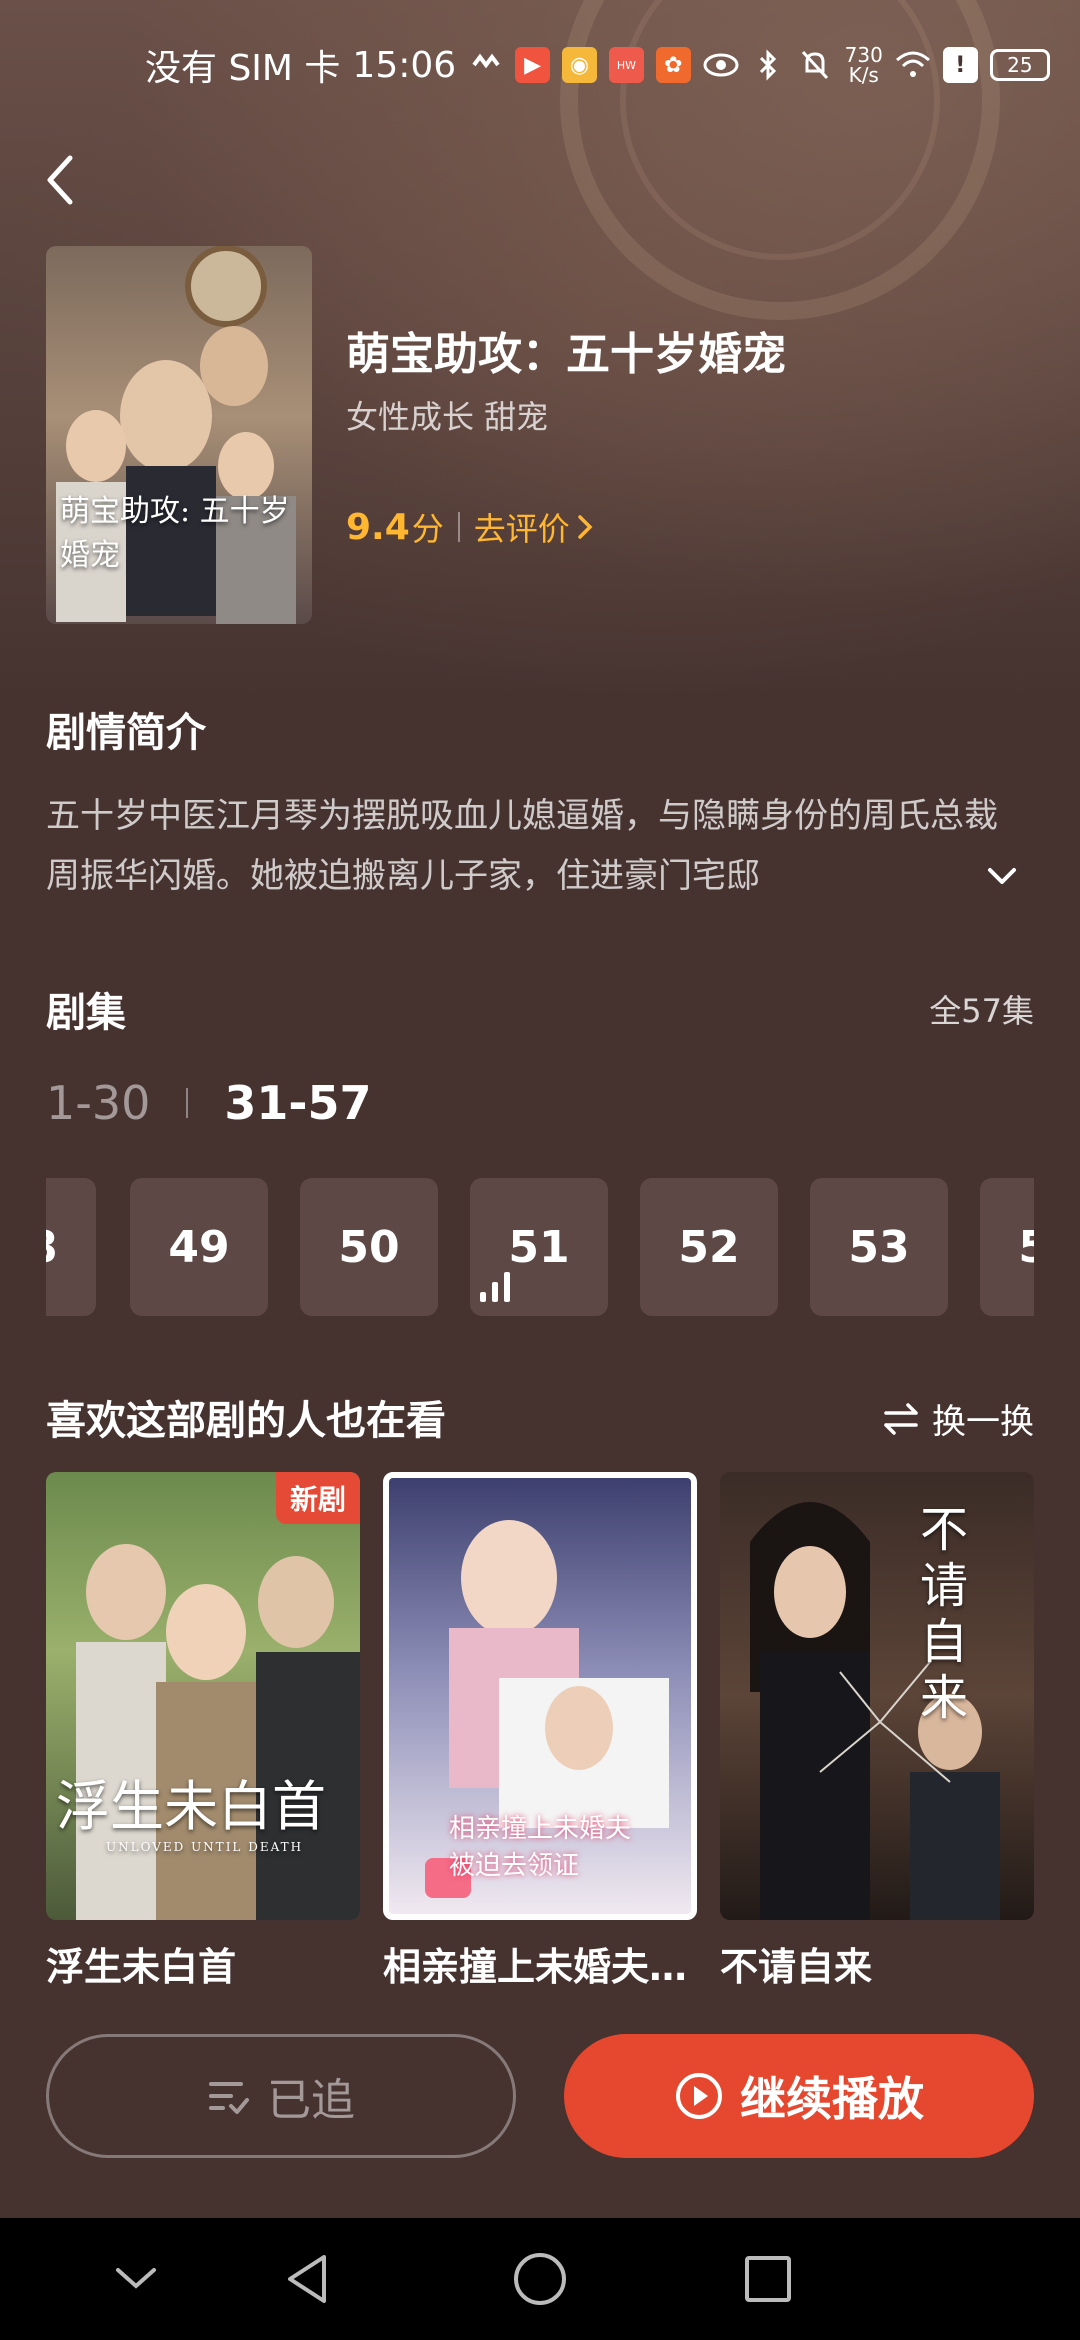 The image size is (1080, 2340). I want to click on weibo-icon: ◉, so click(579, 65).